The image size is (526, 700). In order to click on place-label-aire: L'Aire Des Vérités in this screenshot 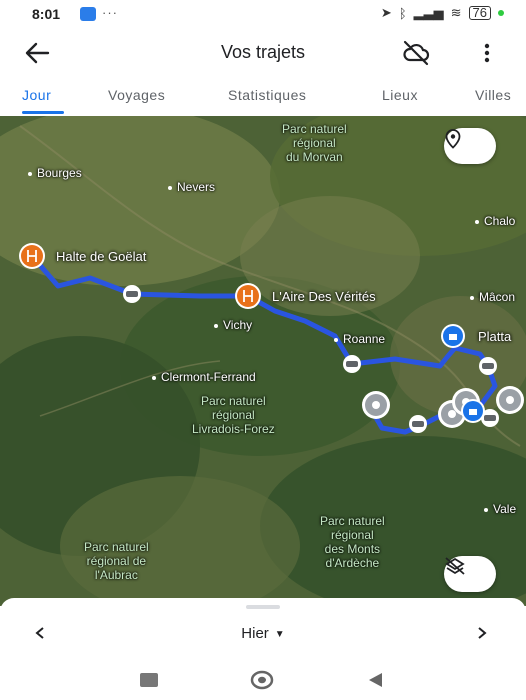, I will do `click(324, 296)`.